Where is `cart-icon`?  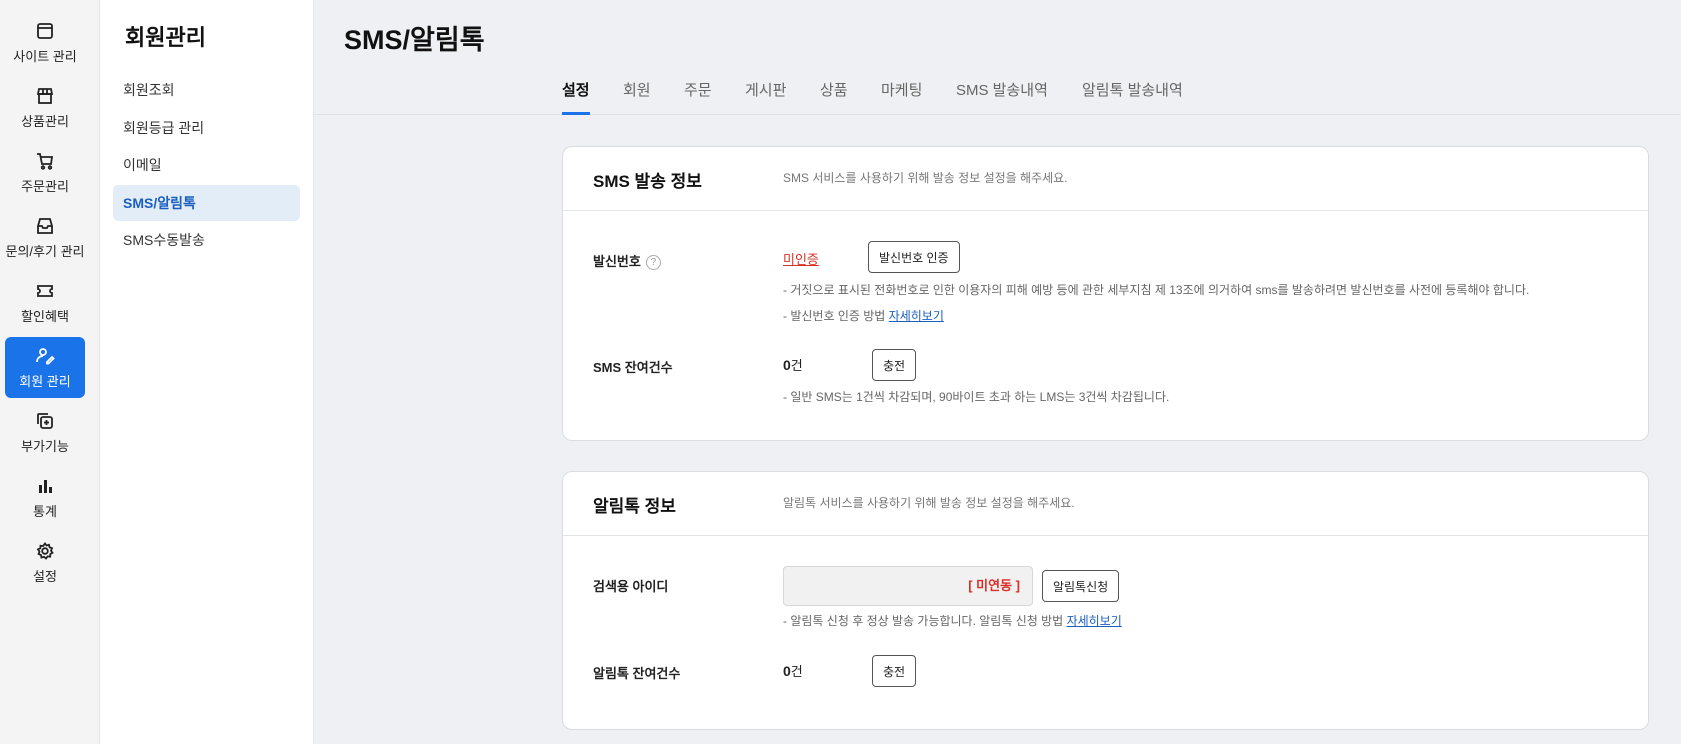
cart-icon is located at coordinates (45, 161).